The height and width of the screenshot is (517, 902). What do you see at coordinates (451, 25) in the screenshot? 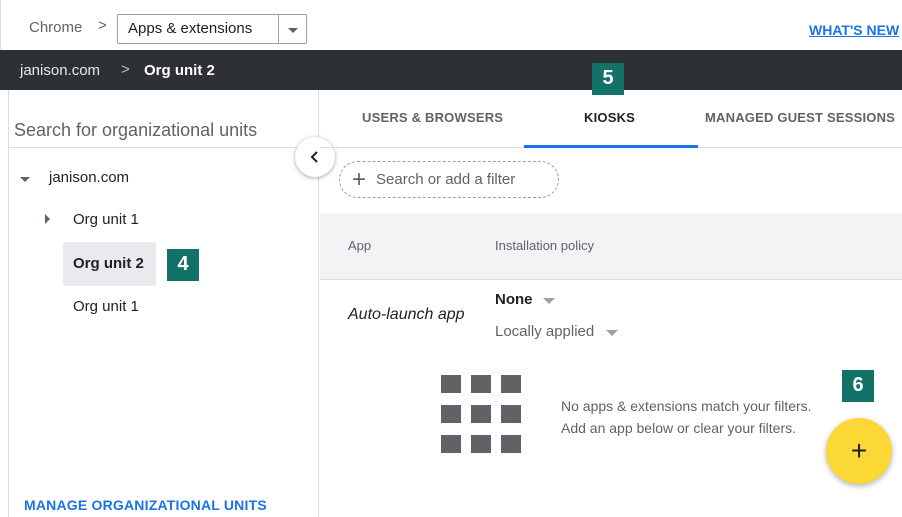
I see `top-bar: Chrome > Apps & extensions WHAT'S NEW` at bounding box center [451, 25].